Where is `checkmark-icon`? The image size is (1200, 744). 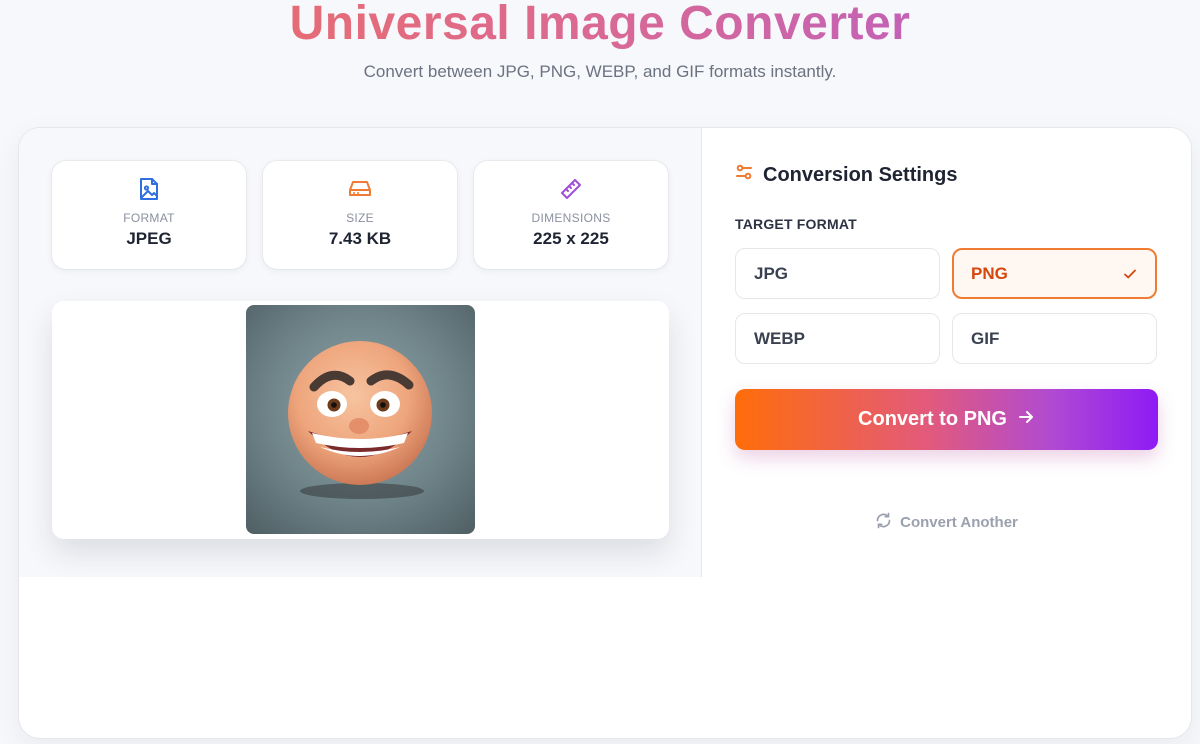
checkmark-icon is located at coordinates (1130, 276).